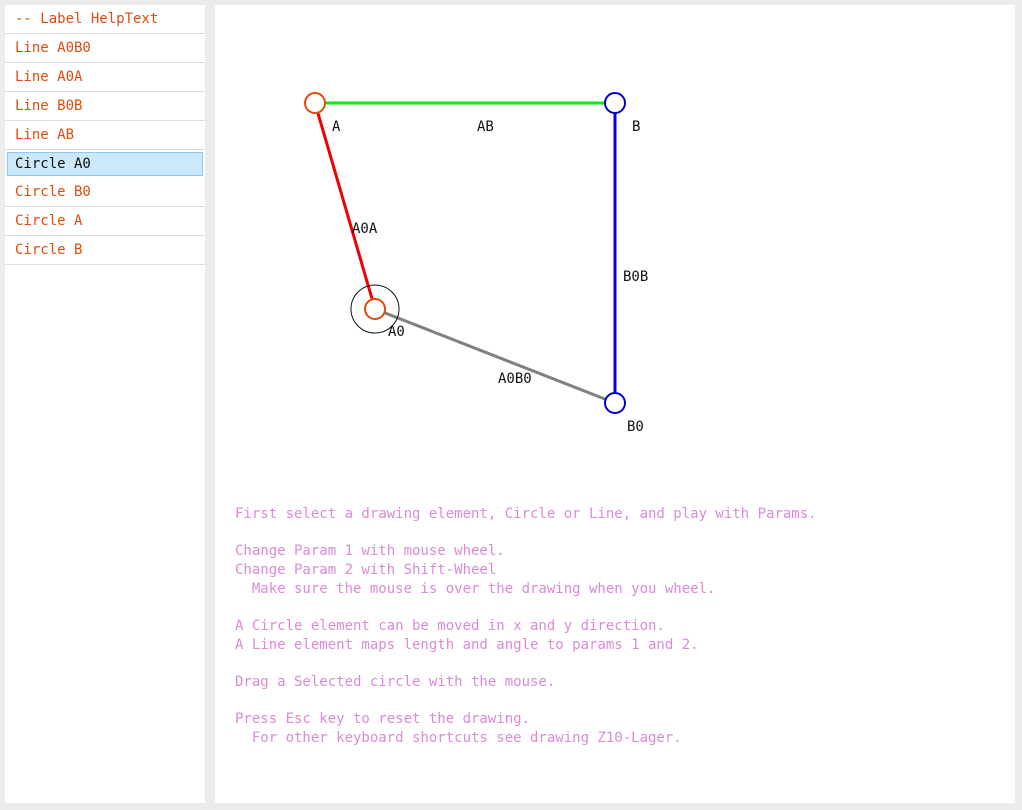 The width and height of the screenshot is (1022, 810). I want to click on list-item-circle-a: Circle A, so click(105, 221).